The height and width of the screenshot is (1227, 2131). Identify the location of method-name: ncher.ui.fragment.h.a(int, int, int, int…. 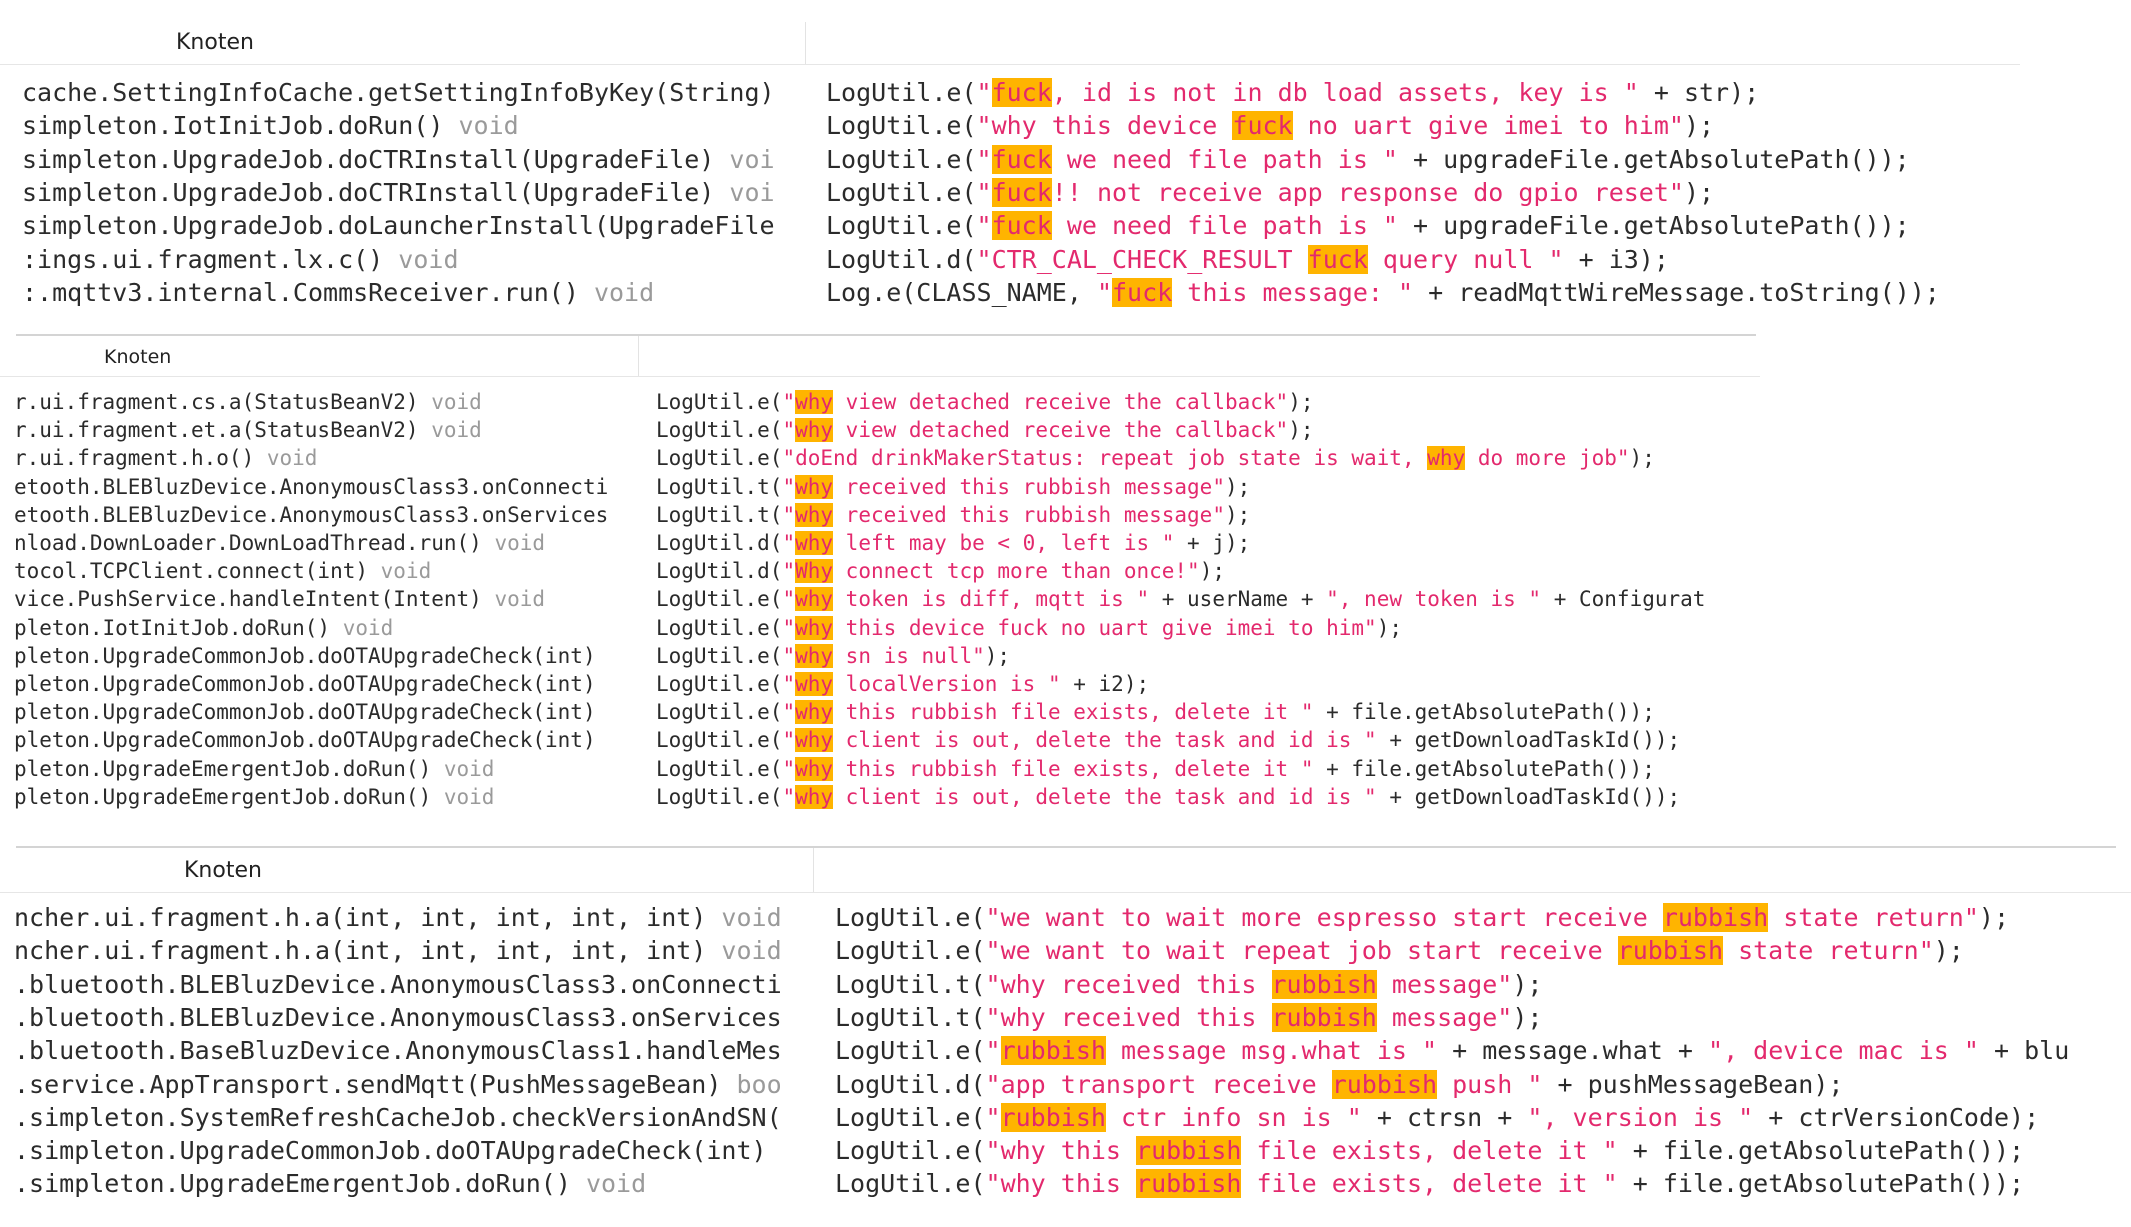
(360, 917).